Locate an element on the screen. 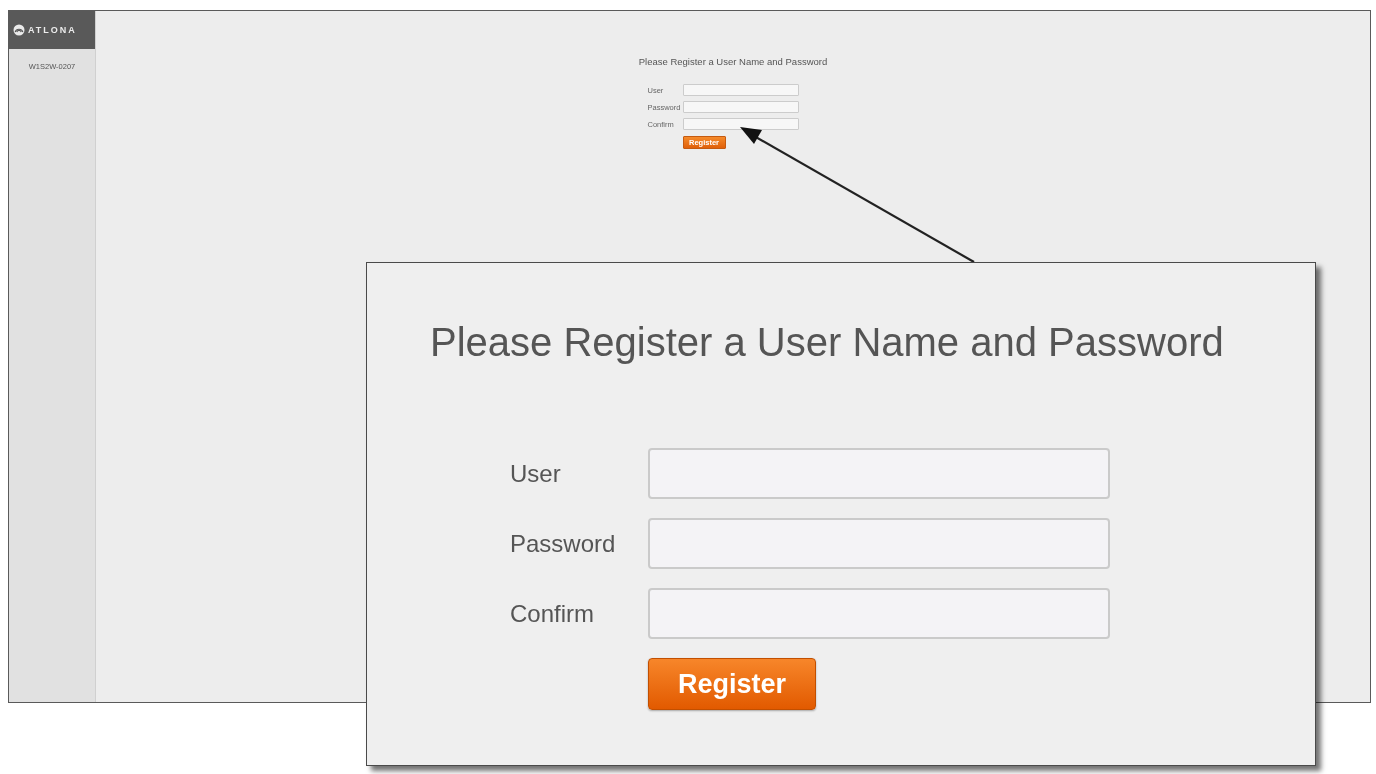  register-button: Register is located at coordinates (732, 684).